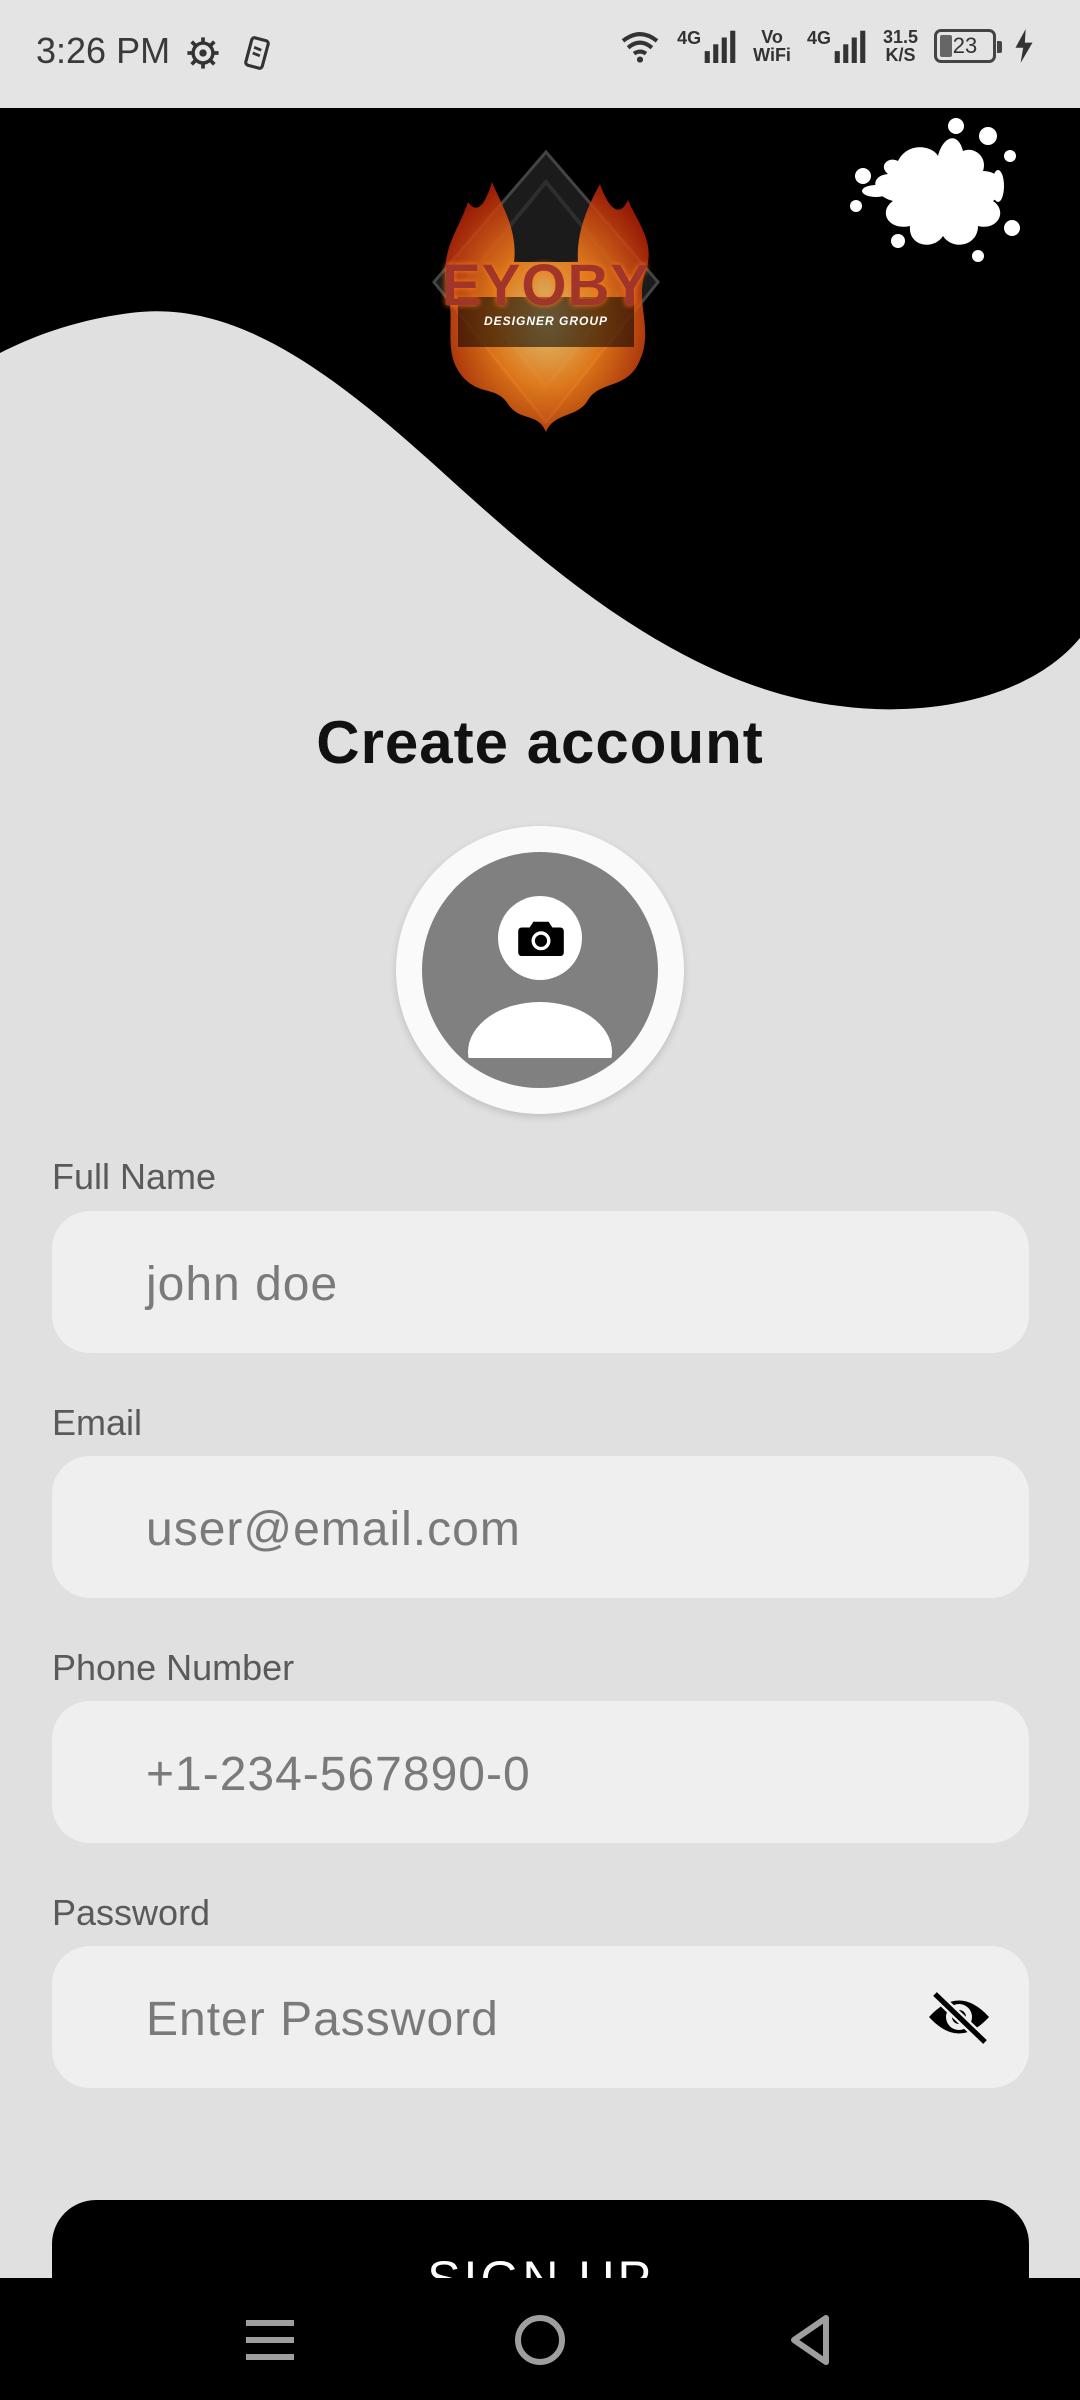  Describe the element at coordinates (203, 53) in the screenshot. I see `settings-icon` at that location.